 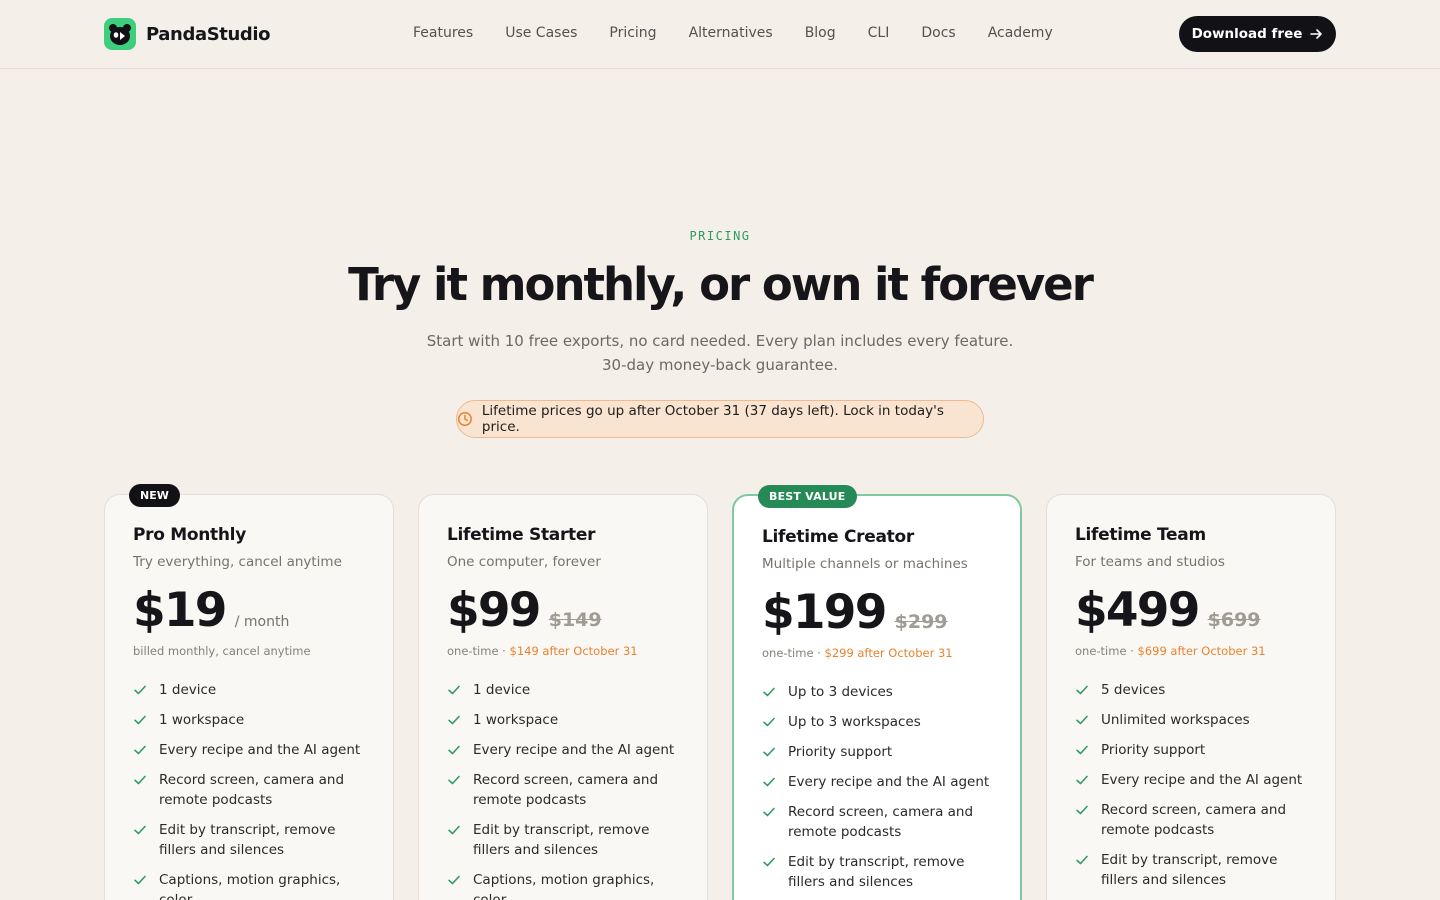 I want to click on nav-link-academy: Academy, so click(x=1020, y=33).